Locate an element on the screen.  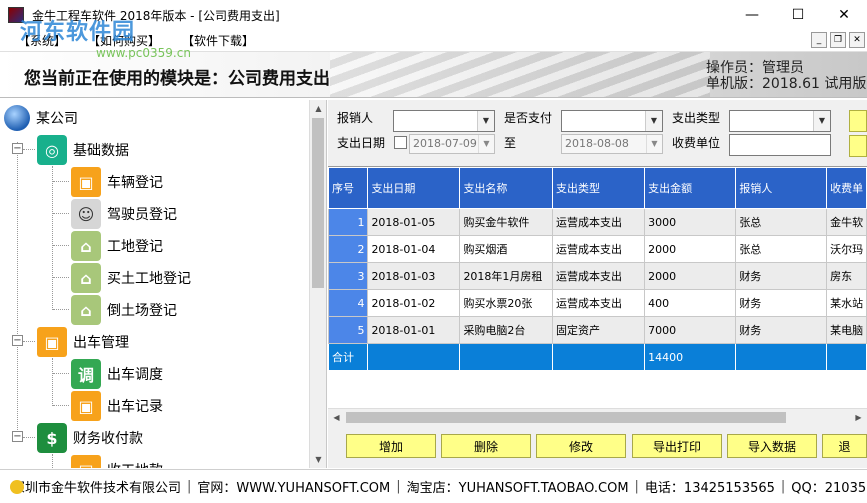
column-header-amount: 支出金额 is located at coordinates (690, 188).